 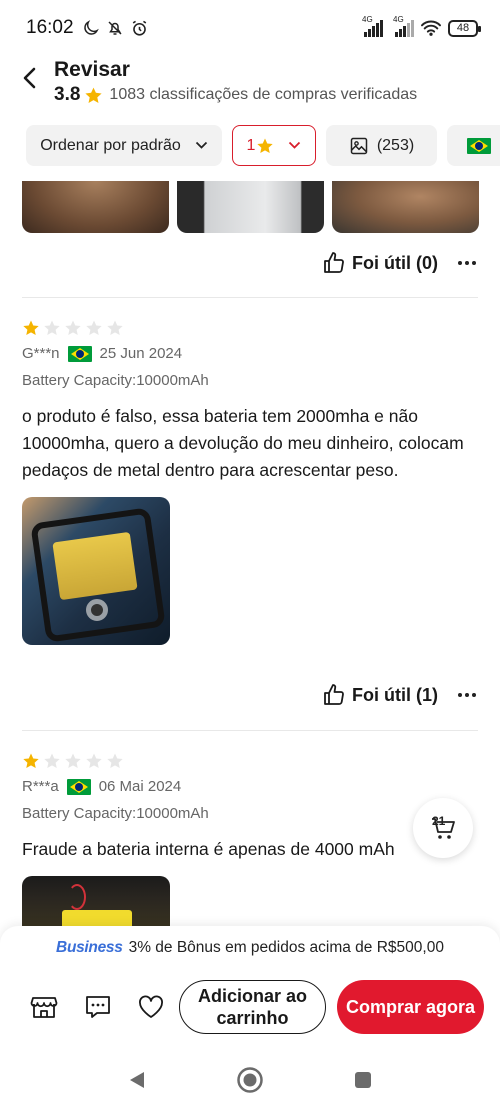 What do you see at coordinates (252, 1007) in the screenshot?
I see `add-to-cart-button: Adicionar ao carrinho` at bounding box center [252, 1007].